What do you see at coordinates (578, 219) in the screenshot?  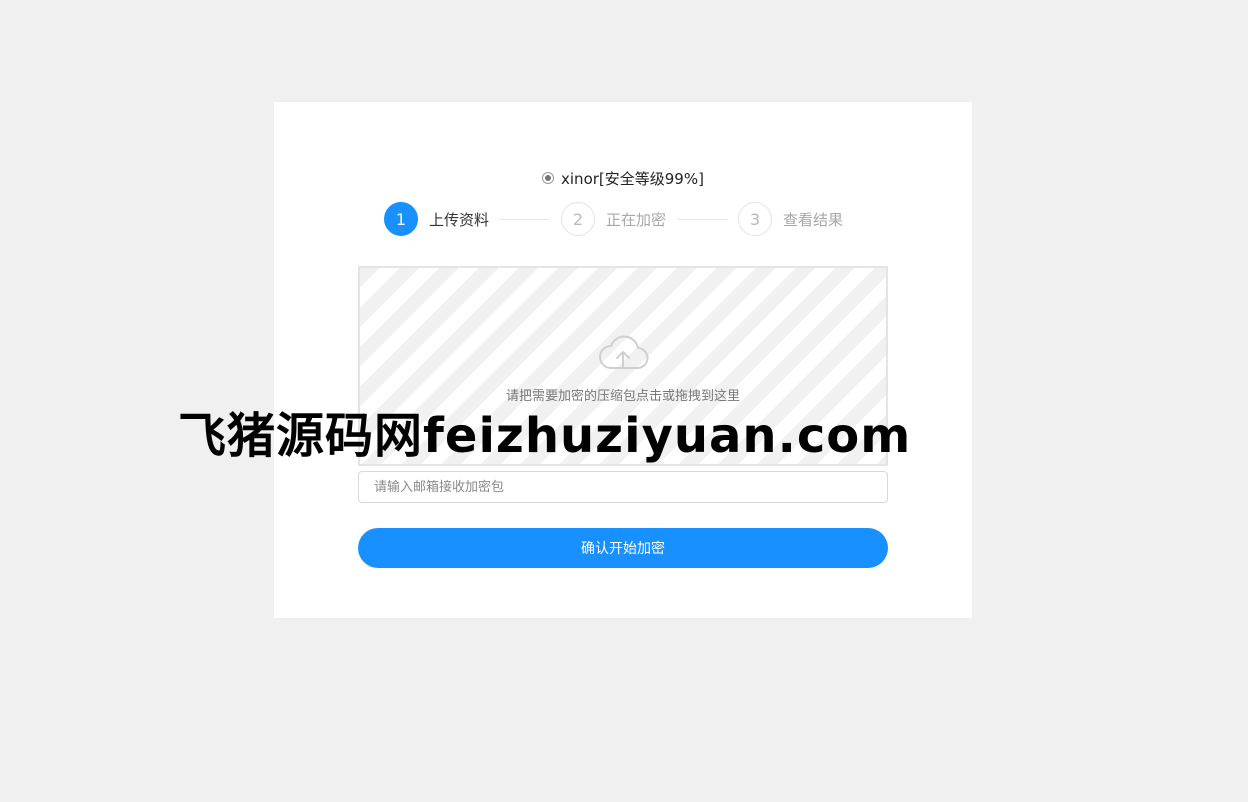 I see `step-number: 2` at bounding box center [578, 219].